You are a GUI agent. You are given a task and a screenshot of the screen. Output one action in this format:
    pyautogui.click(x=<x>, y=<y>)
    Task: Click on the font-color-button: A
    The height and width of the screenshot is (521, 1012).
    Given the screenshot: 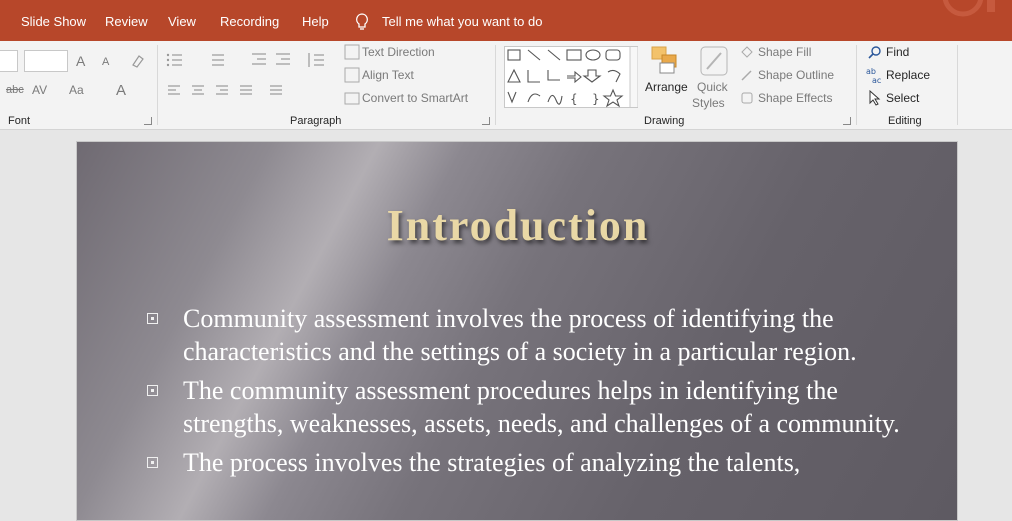 What is the action you would take?
    pyautogui.click(x=121, y=90)
    